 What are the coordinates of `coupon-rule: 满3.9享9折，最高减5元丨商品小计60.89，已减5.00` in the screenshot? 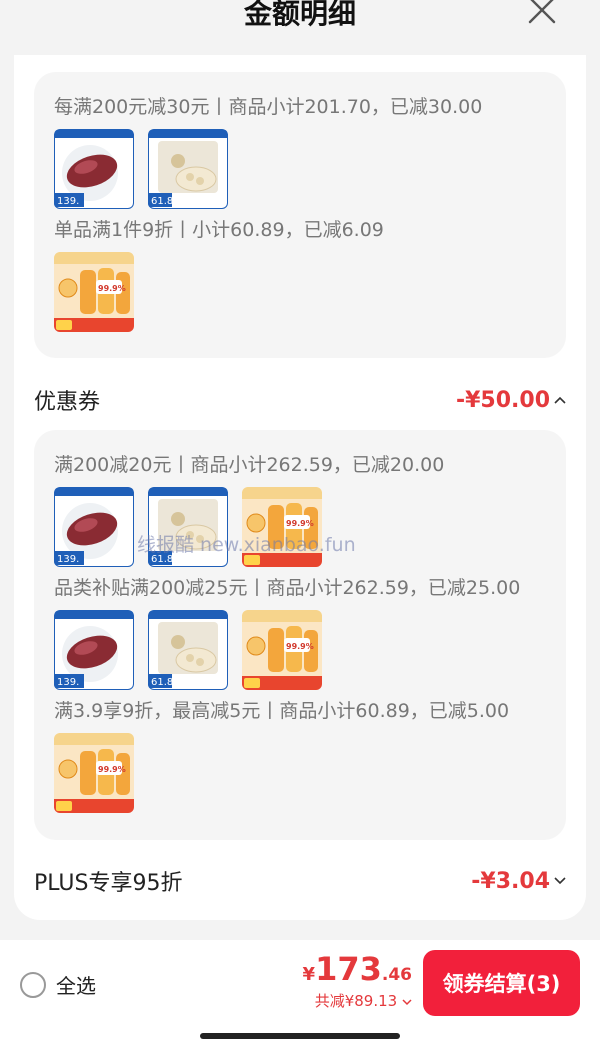 It's located at (282, 711).